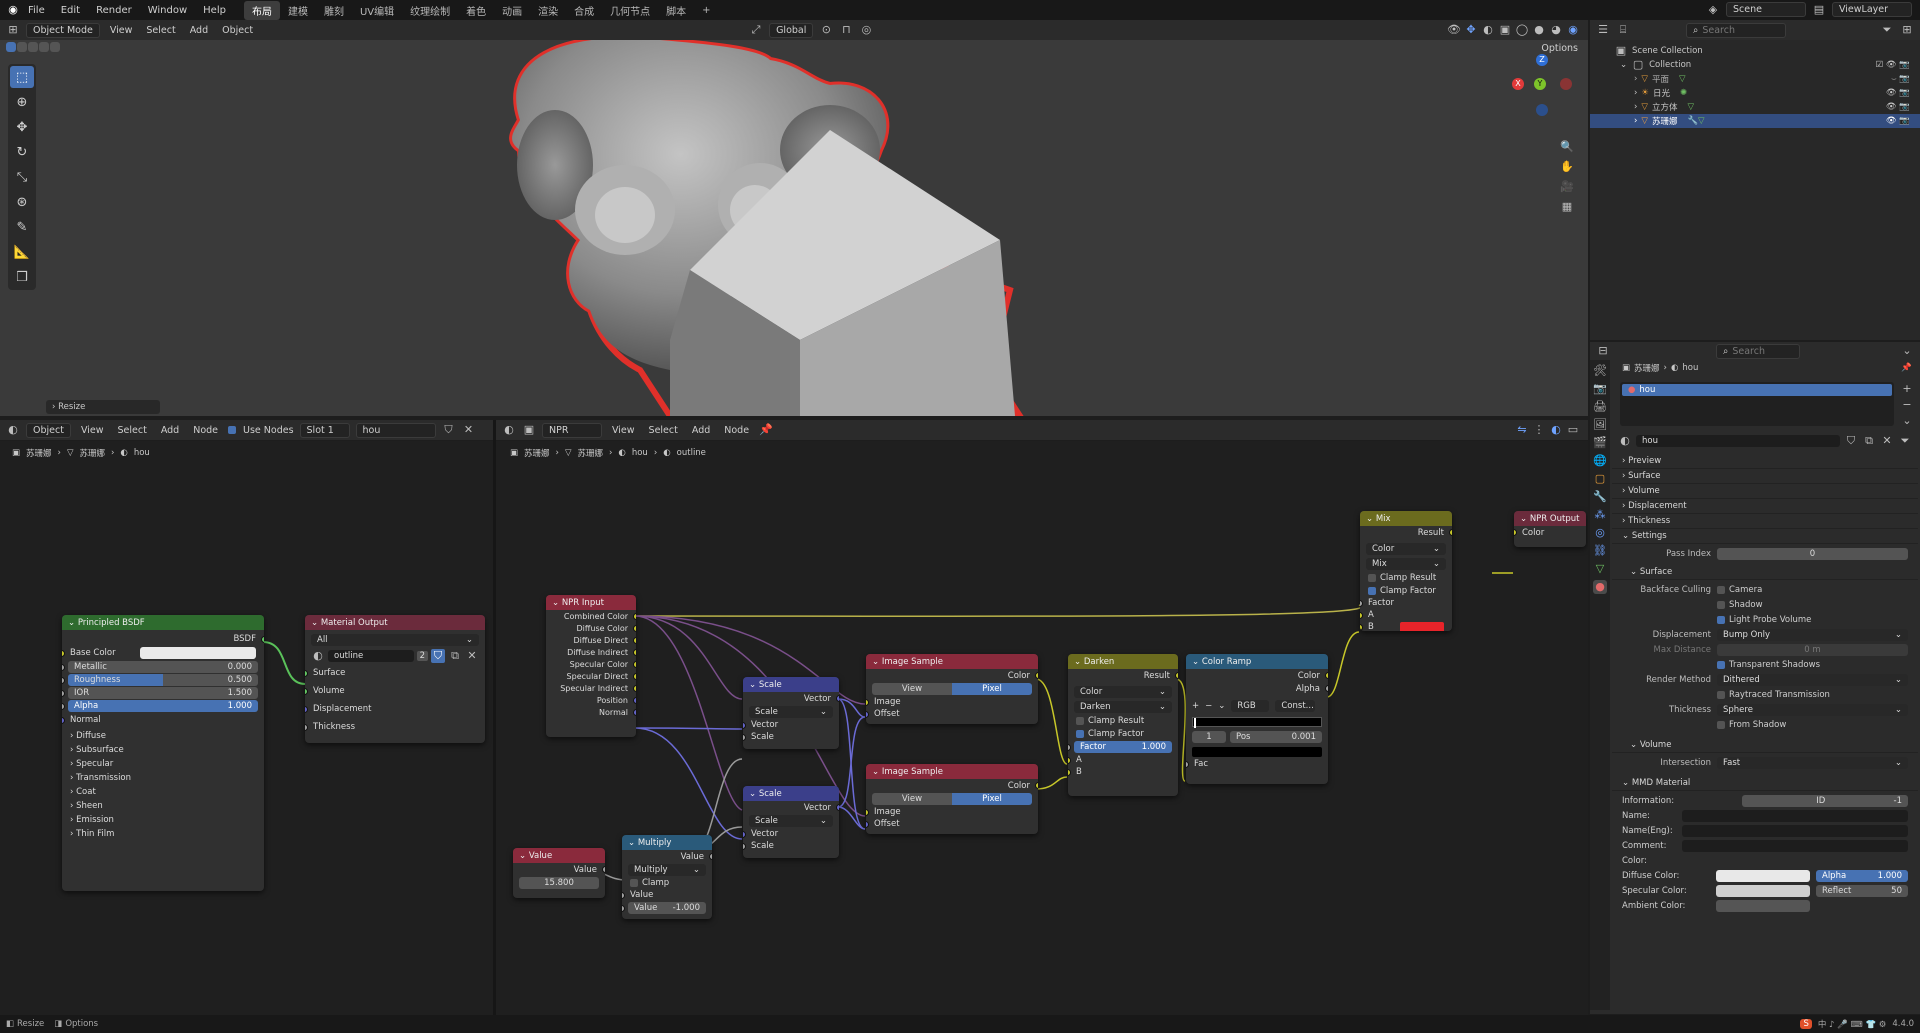 This screenshot has height=1033, width=1920. What do you see at coordinates (1755, 107) in the screenshot?
I see `outliner-item-cube: › ▽ 立方体 ▽ 👁 📷` at bounding box center [1755, 107].